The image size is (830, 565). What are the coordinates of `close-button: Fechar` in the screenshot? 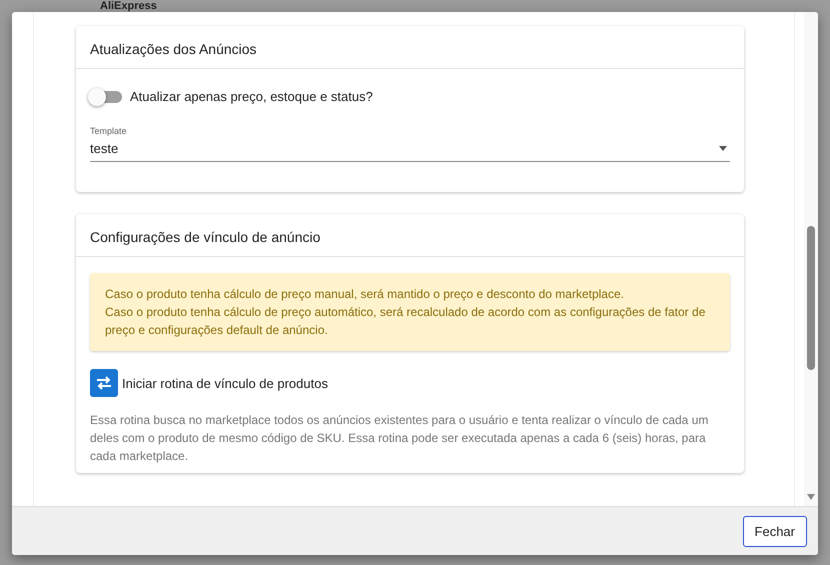 It's located at (774, 531).